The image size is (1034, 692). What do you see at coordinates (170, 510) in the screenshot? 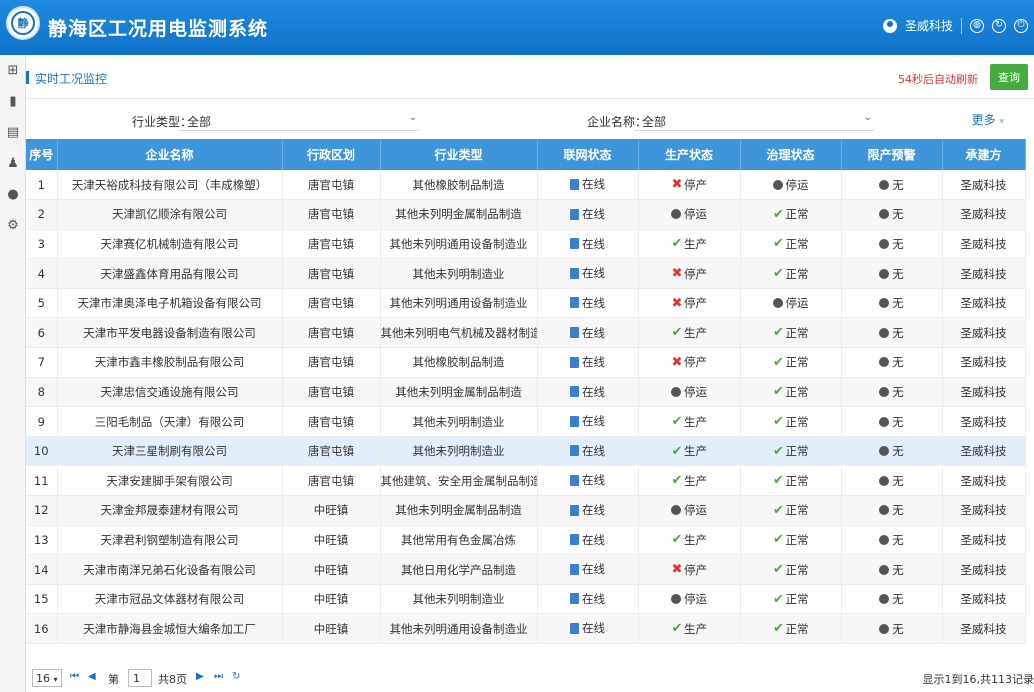
I see `cell-name: 天津金邦晟泰建材有限公司` at bounding box center [170, 510].